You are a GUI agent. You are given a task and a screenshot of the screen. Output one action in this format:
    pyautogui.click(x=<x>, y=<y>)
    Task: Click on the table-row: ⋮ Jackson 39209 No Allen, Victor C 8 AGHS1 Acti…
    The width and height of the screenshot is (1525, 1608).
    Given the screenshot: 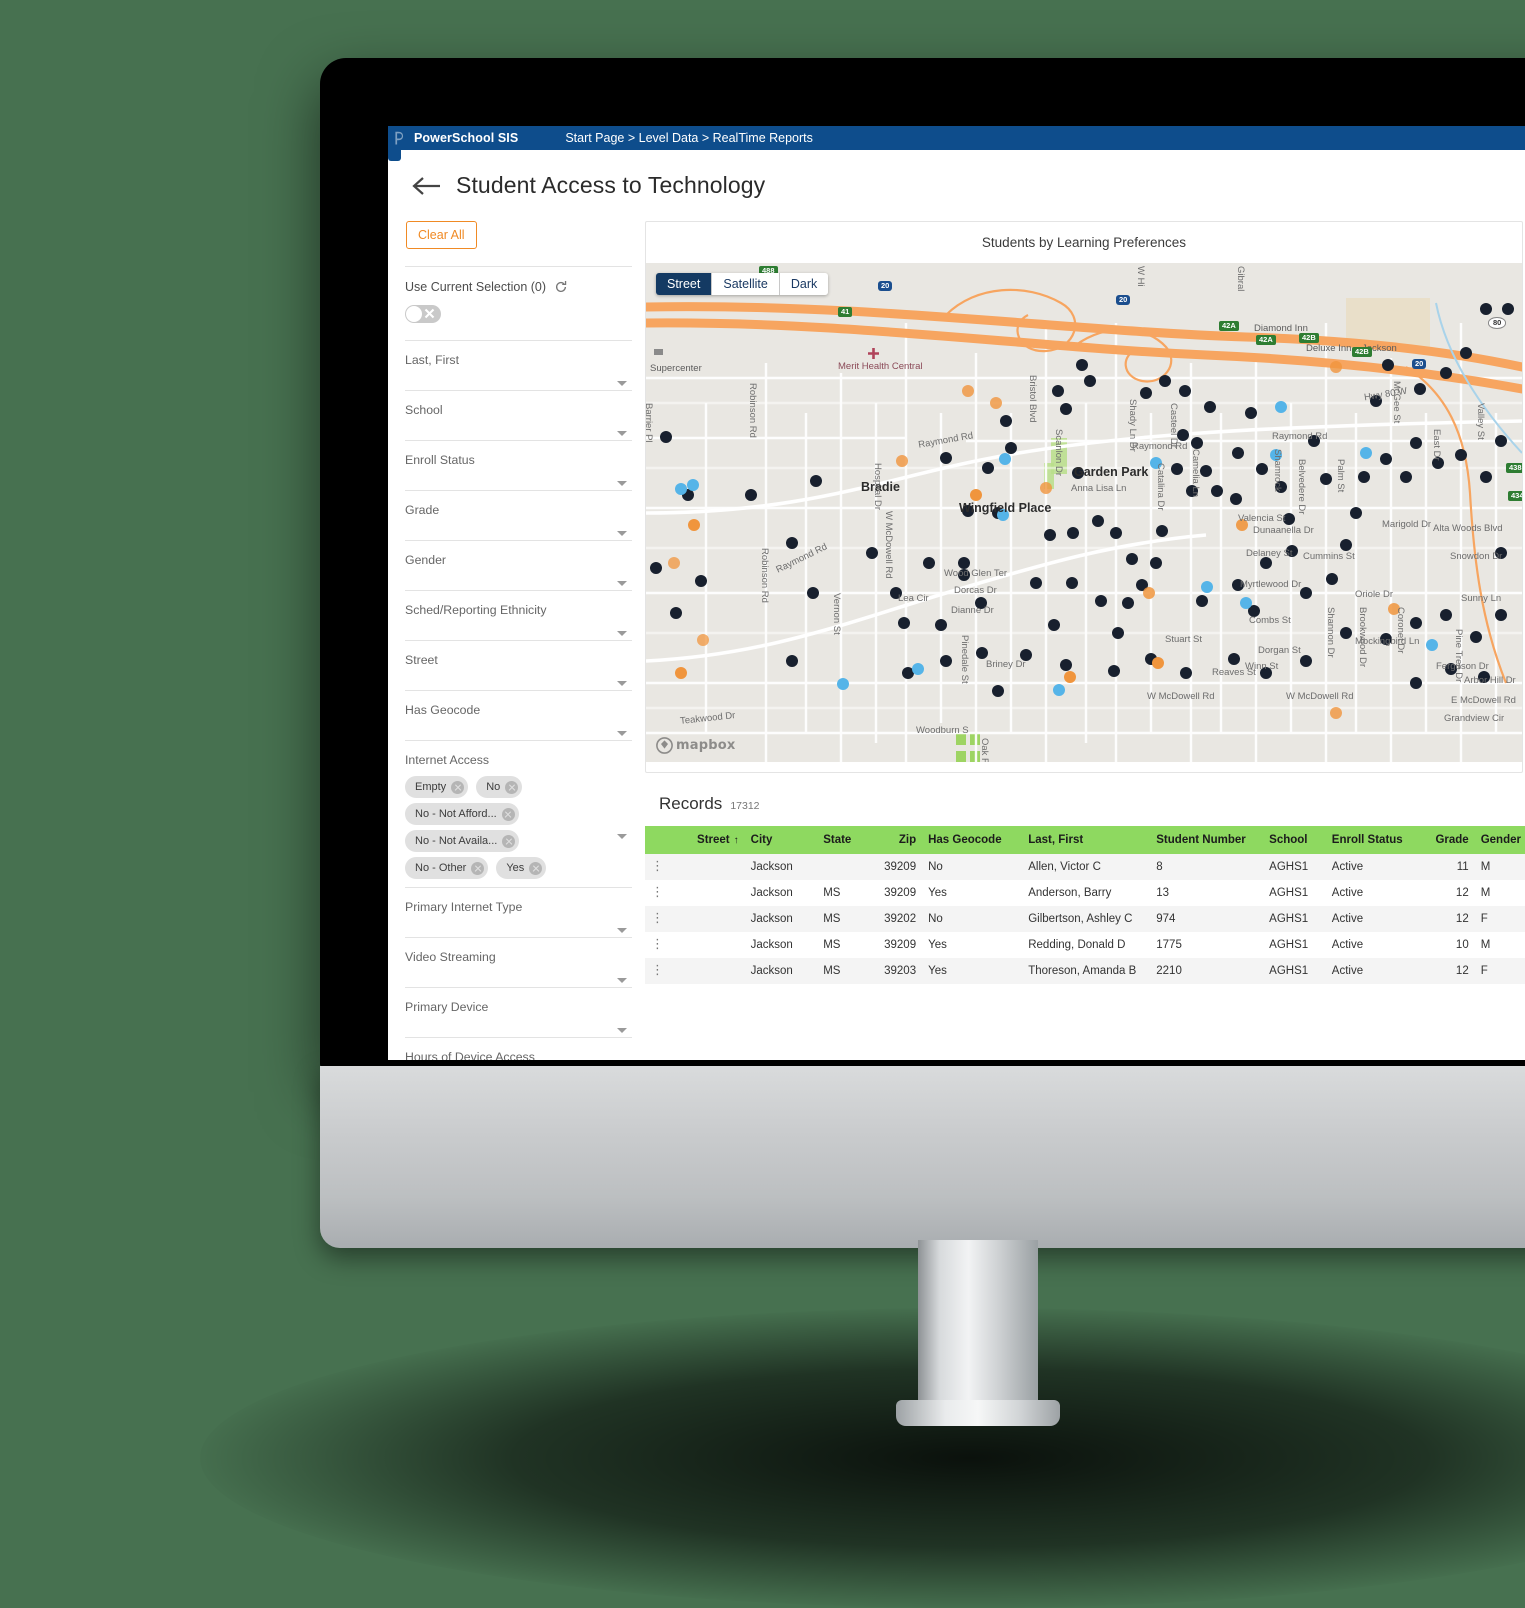 What is the action you would take?
    pyautogui.click(x=1085, y=867)
    